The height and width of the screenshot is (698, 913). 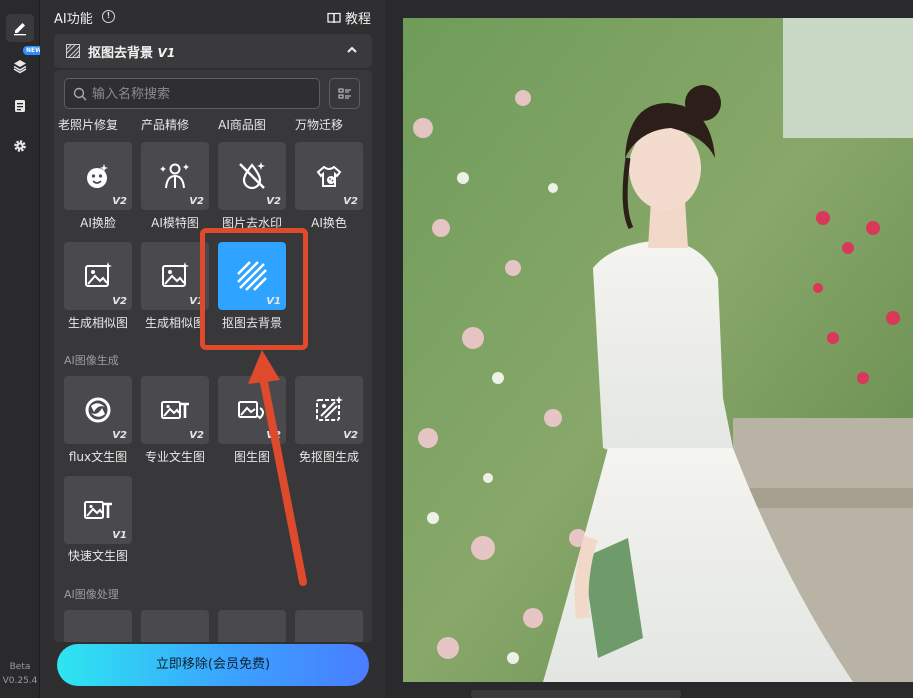 What do you see at coordinates (319, 124) in the screenshot?
I see `label-migration: 万物迁移` at bounding box center [319, 124].